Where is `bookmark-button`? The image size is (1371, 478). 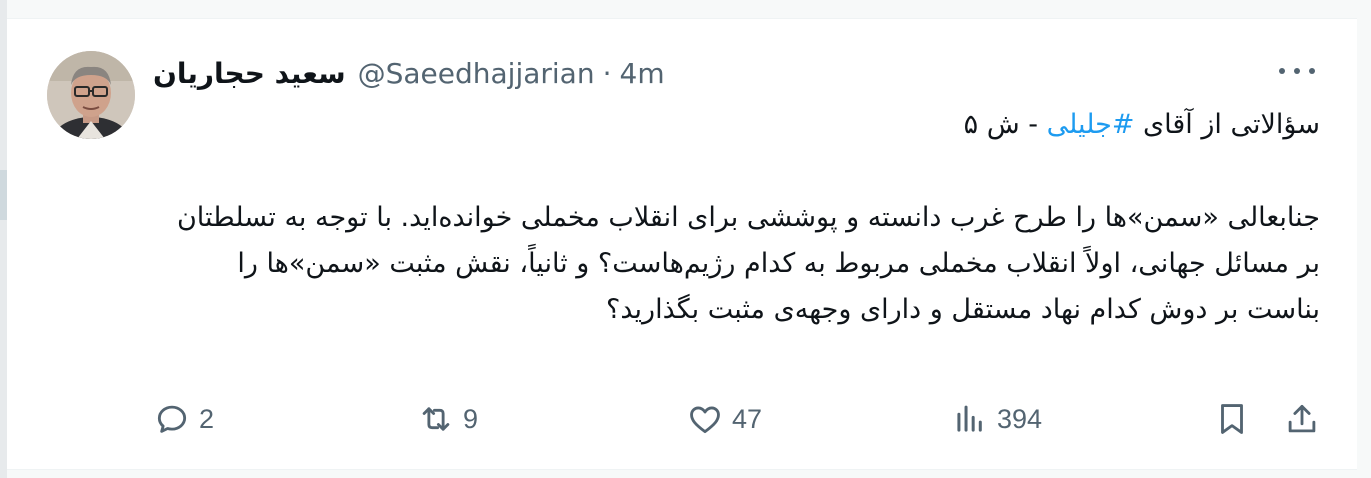 bookmark-button is located at coordinates (1232, 419).